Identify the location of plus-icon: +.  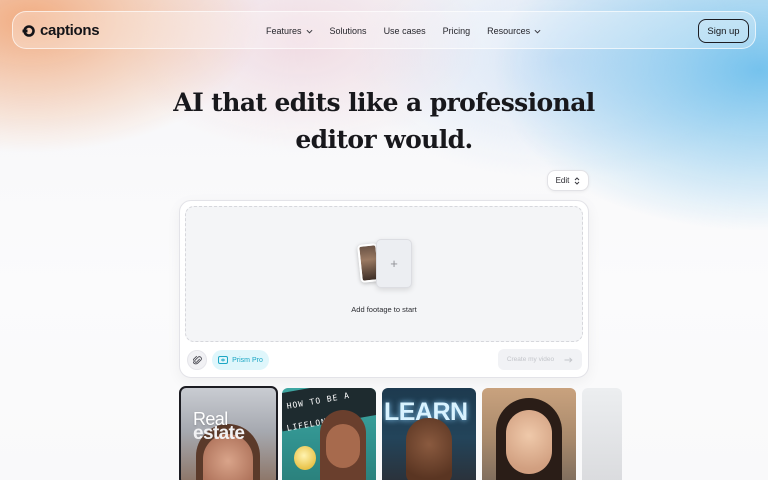
(394, 263).